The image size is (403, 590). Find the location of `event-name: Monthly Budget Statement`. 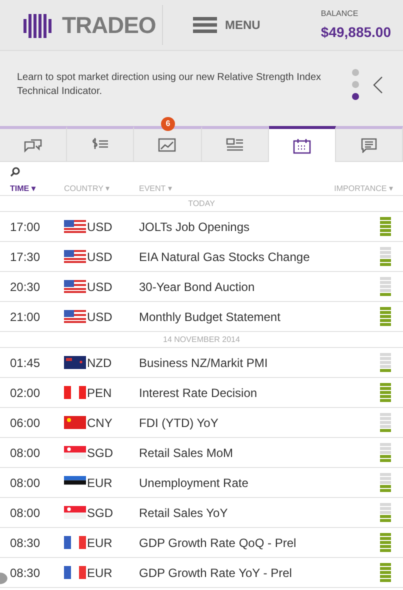

event-name: Monthly Budget Statement is located at coordinates (209, 317).